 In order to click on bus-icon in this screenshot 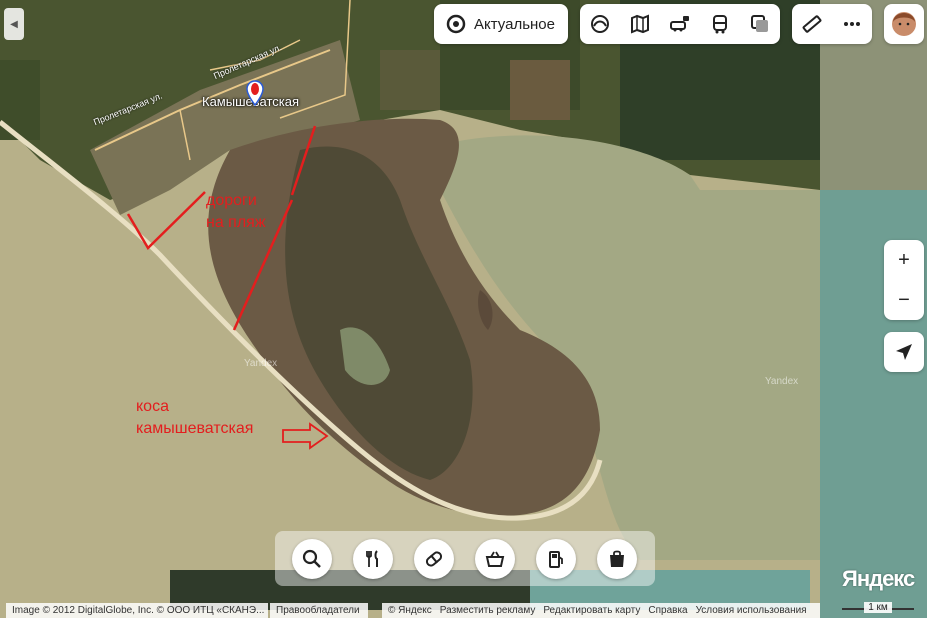, I will do `click(720, 24)`.